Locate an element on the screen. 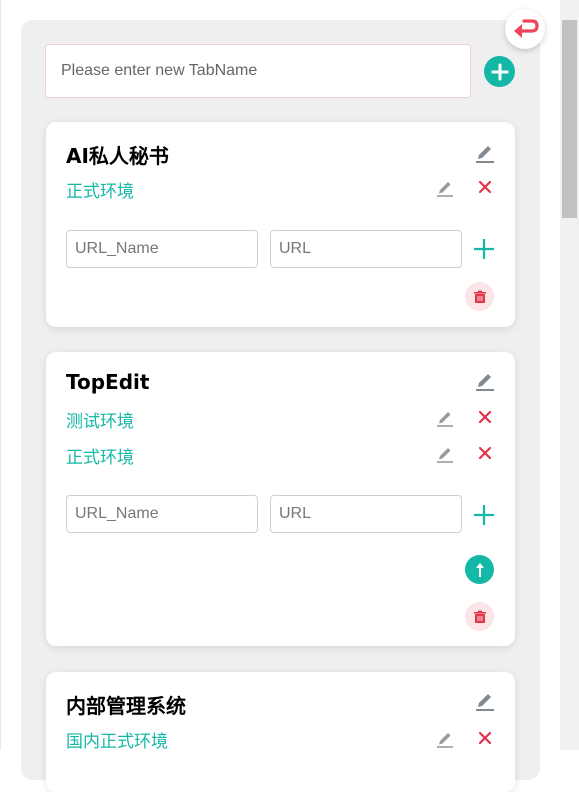 This screenshot has width=579, height=792. add-tab-button is located at coordinates (499, 71).